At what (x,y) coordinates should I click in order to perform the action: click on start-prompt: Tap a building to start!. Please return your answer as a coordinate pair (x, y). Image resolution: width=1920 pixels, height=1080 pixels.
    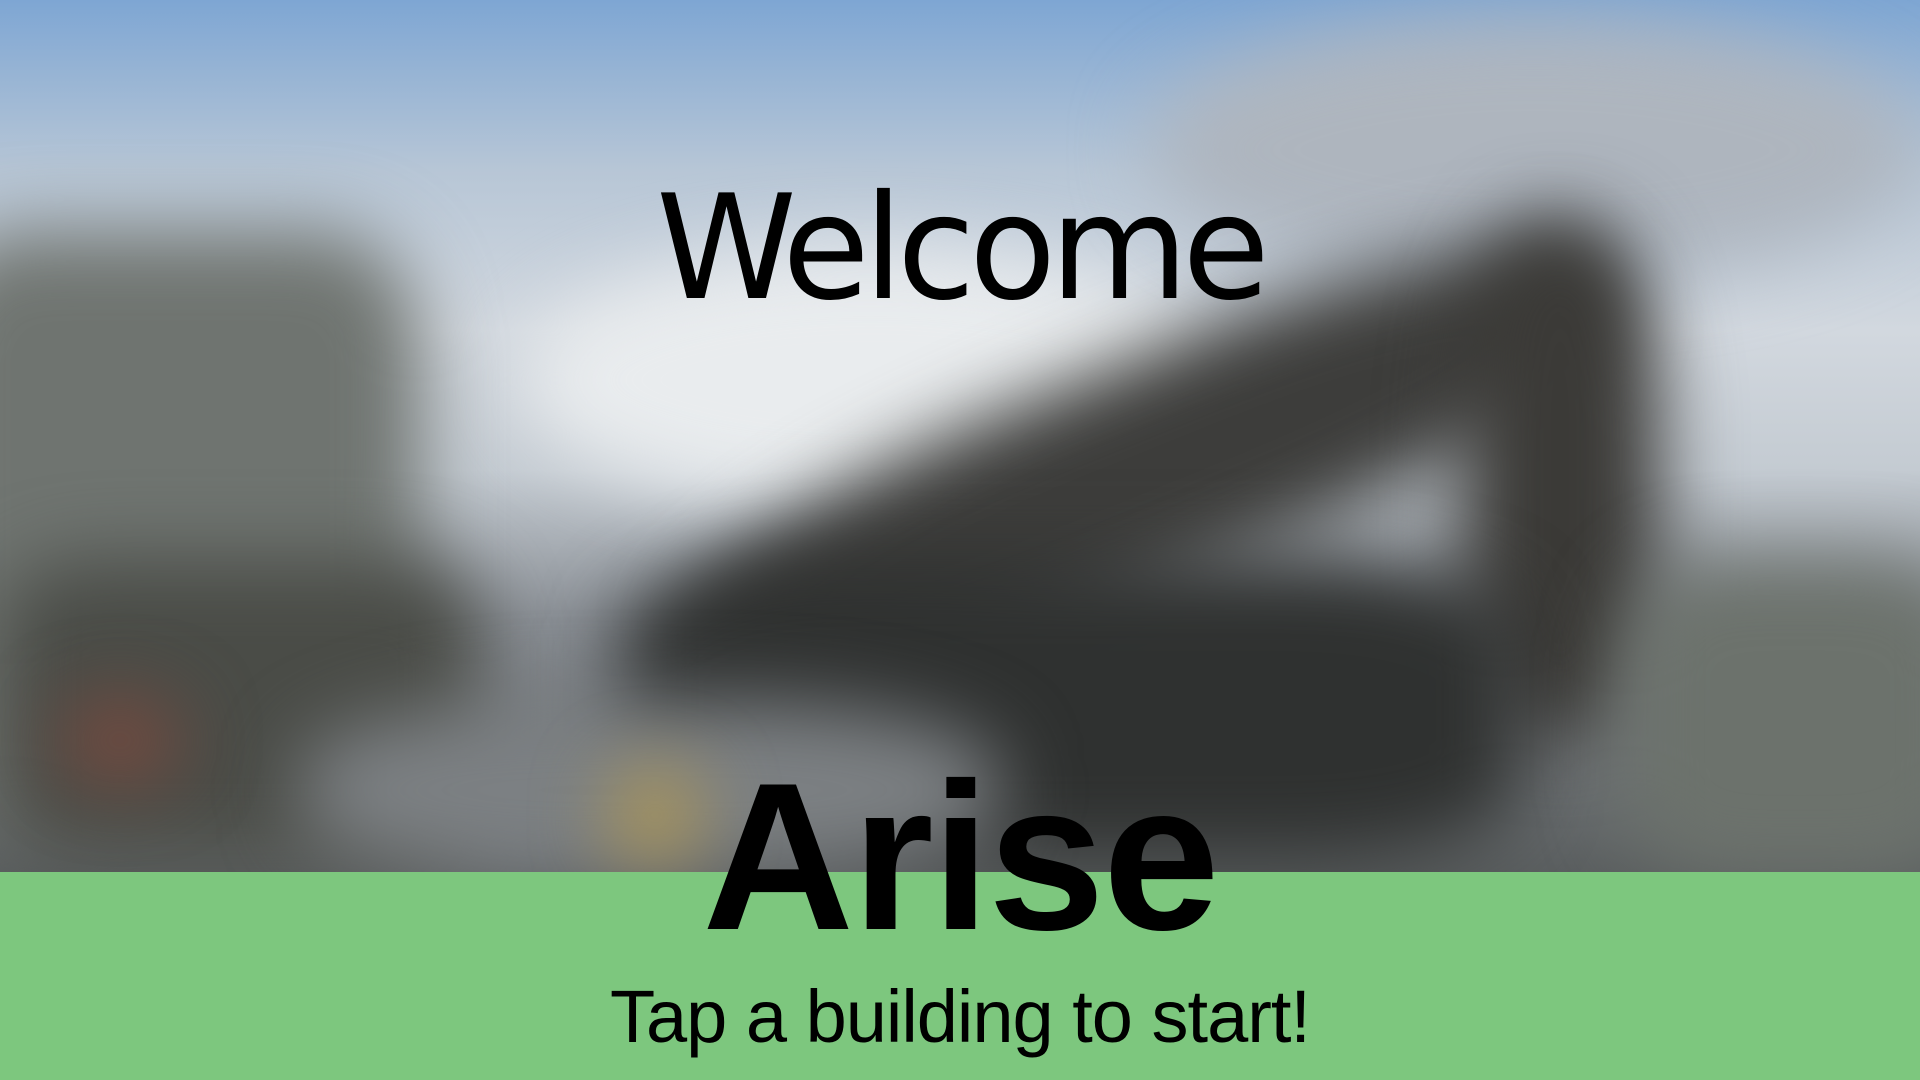
    Looking at the image, I should click on (960, 1016).